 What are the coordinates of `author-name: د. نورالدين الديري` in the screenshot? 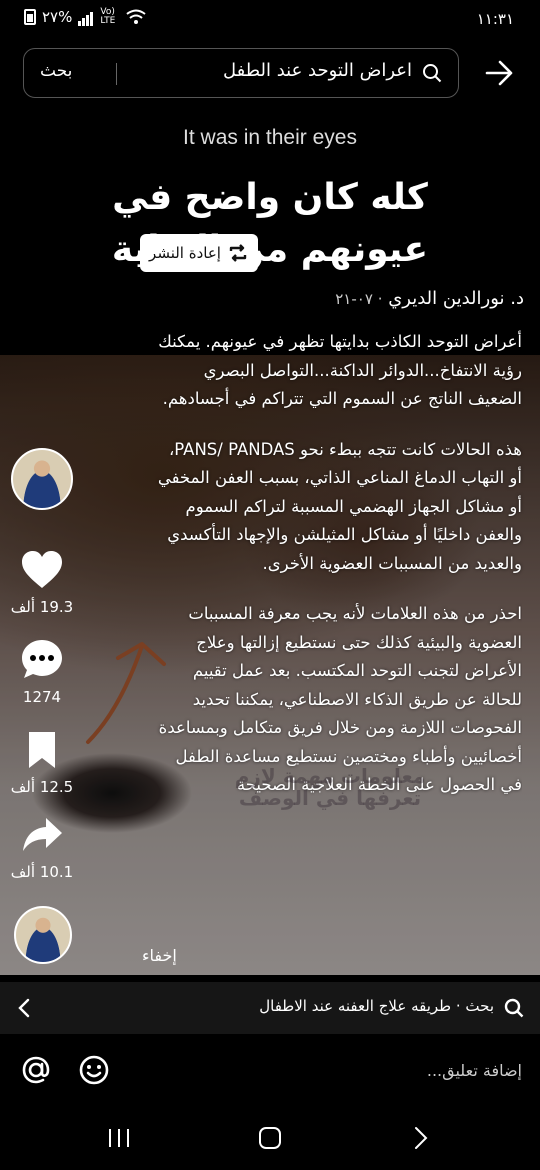 It's located at (456, 298).